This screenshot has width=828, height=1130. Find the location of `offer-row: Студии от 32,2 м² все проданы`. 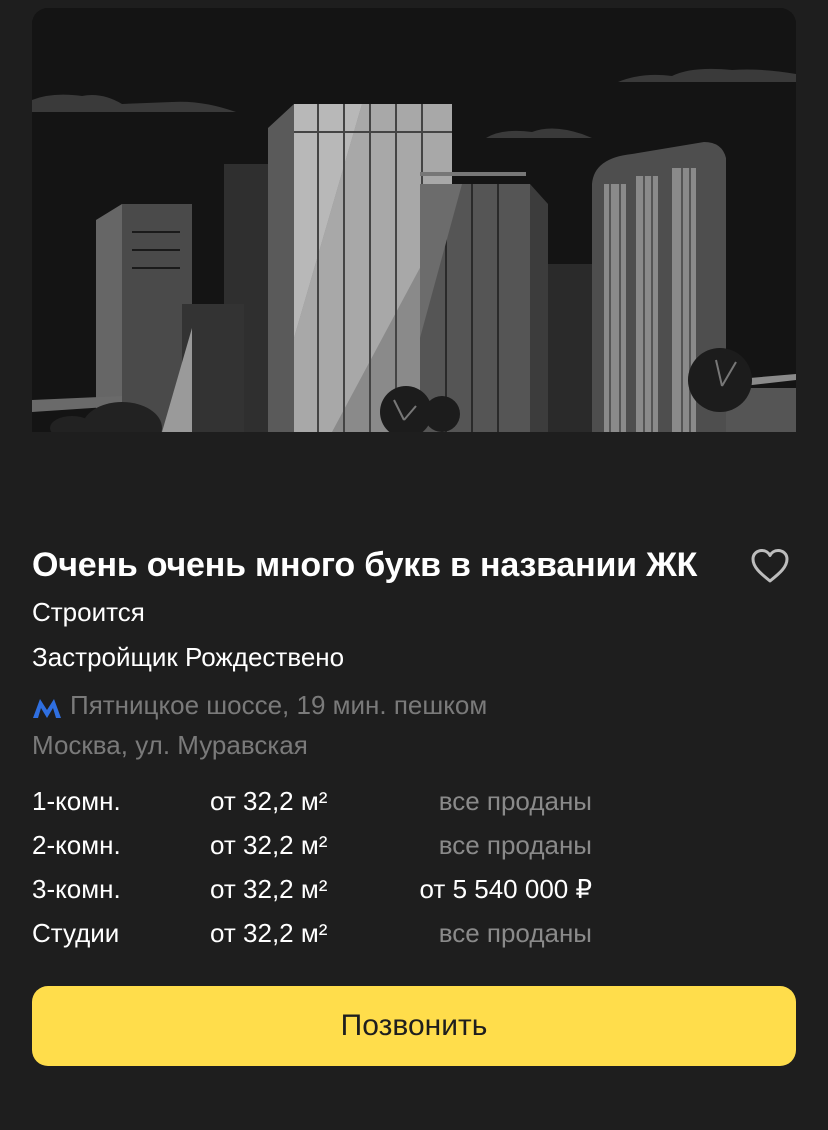

offer-row: Студии от 32,2 м² все проданы is located at coordinates (322, 936).